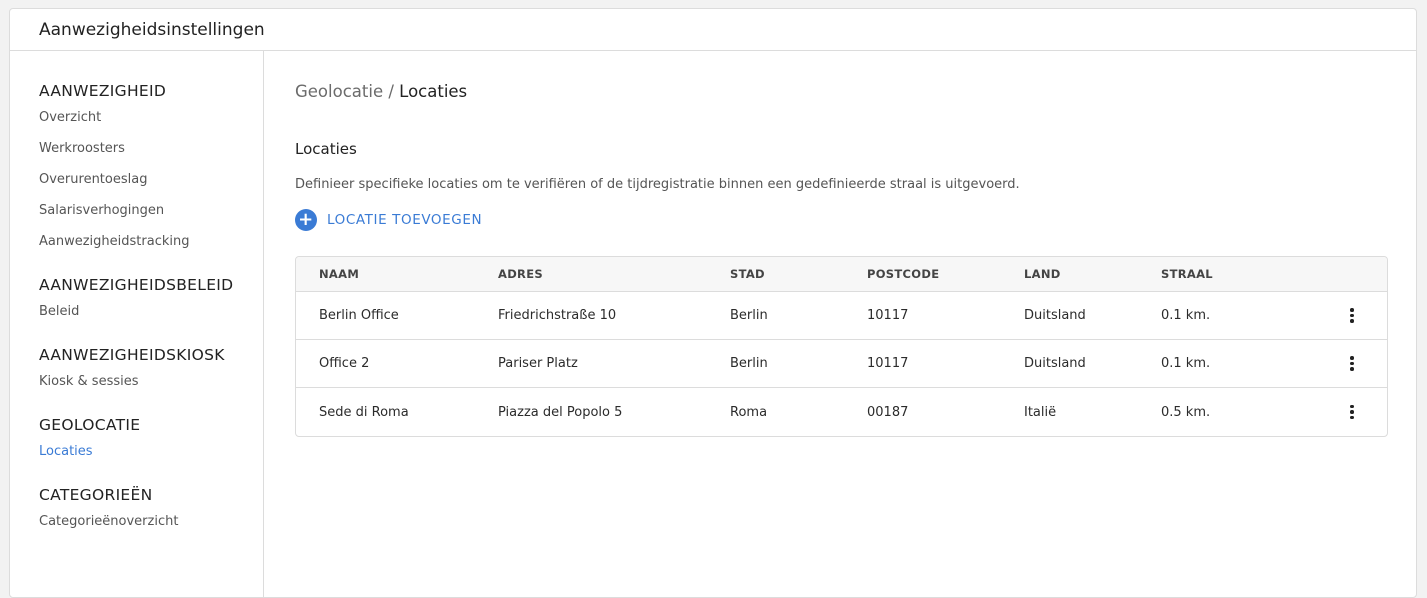 This screenshot has width=1427, height=598. I want to click on sidebar-item-aanwezigheidstracking: Aanwezigheidstracking, so click(151, 241).